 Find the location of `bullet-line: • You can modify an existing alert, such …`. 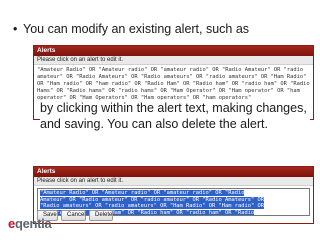

bullet-line: • You can modify an existing alert, such … is located at coordinates (163, 29).